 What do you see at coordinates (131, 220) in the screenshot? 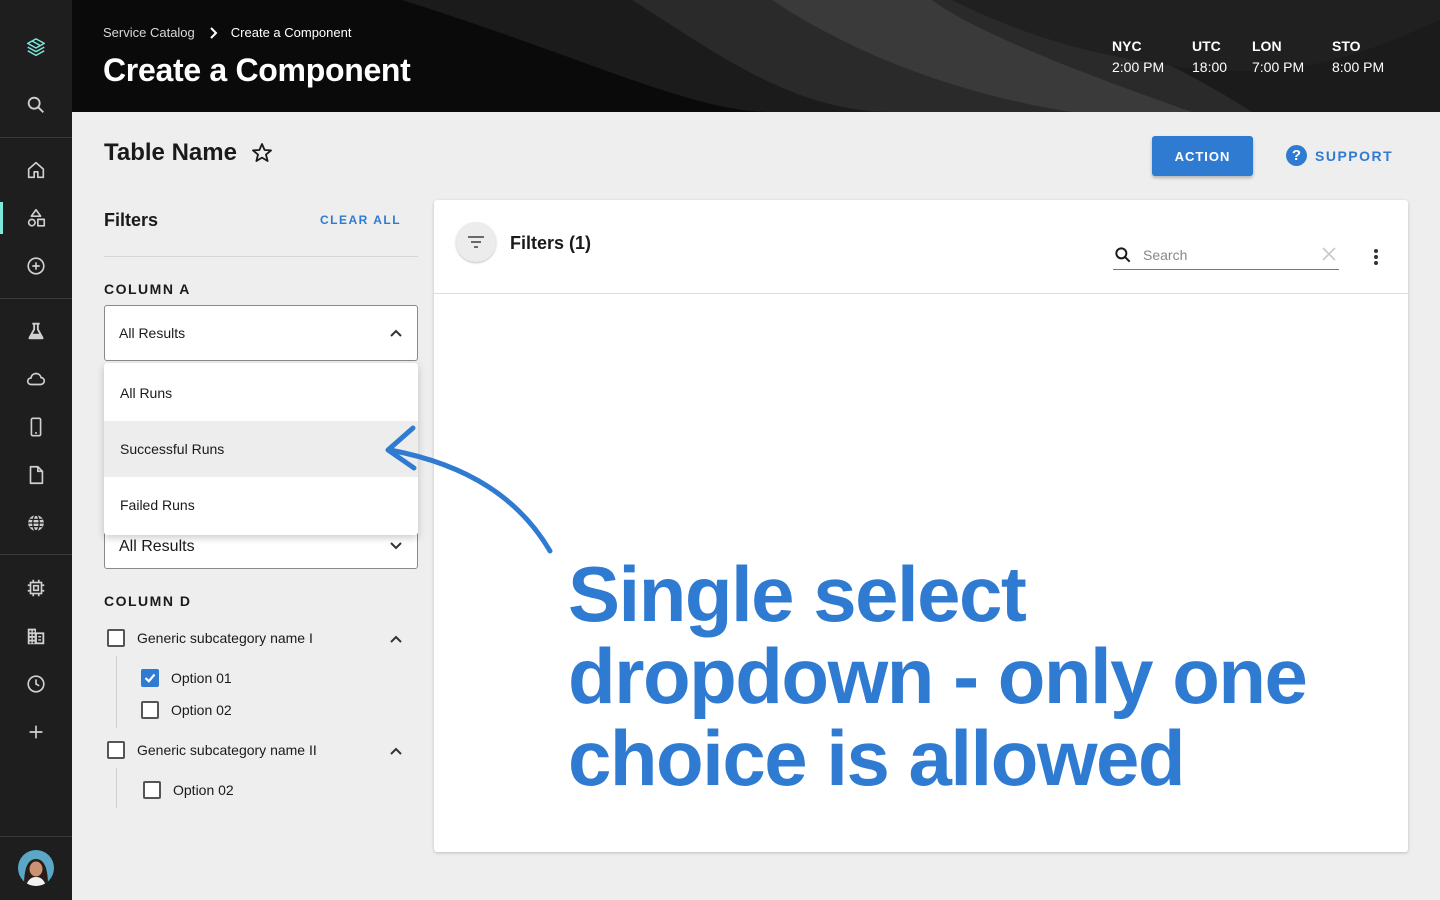
I see `filters-title: Filters` at bounding box center [131, 220].